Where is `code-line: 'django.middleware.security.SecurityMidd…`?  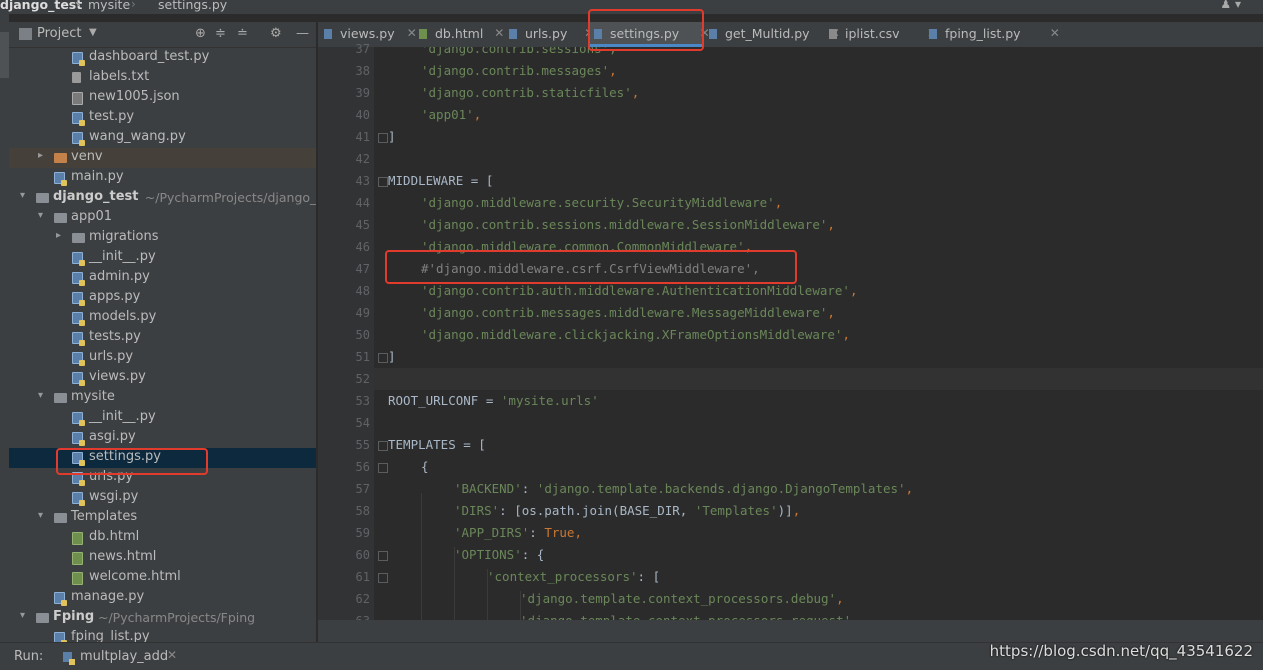 code-line: 'django.middleware.security.SecurityMidd… is located at coordinates (585, 203).